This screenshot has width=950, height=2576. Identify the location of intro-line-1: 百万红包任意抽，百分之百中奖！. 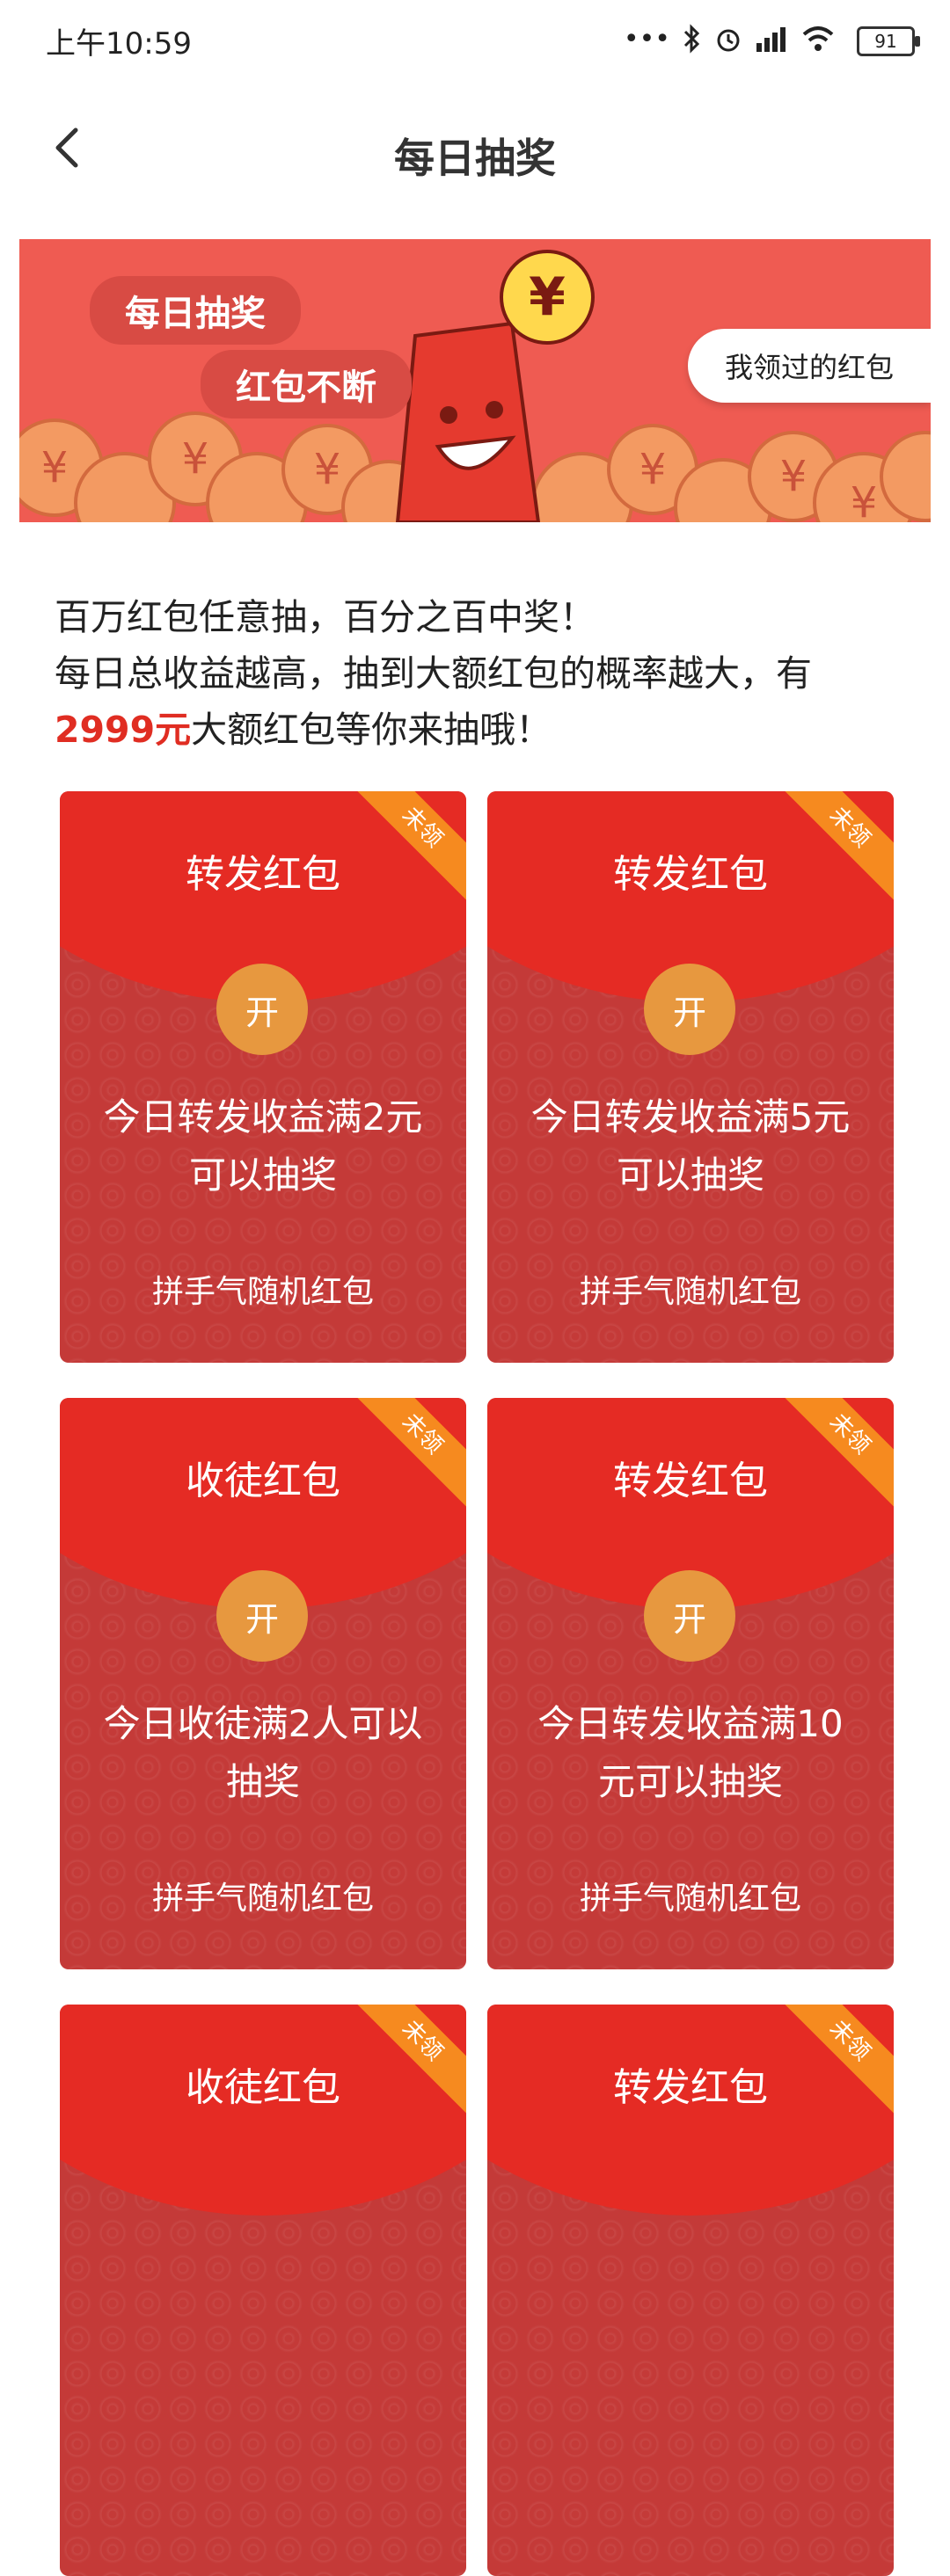
(325, 617).